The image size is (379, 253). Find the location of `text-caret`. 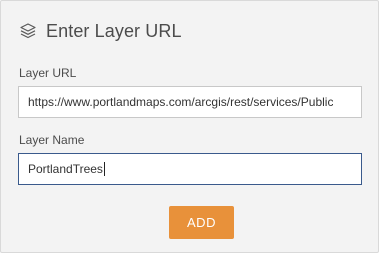

text-caret is located at coordinates (104, 168).